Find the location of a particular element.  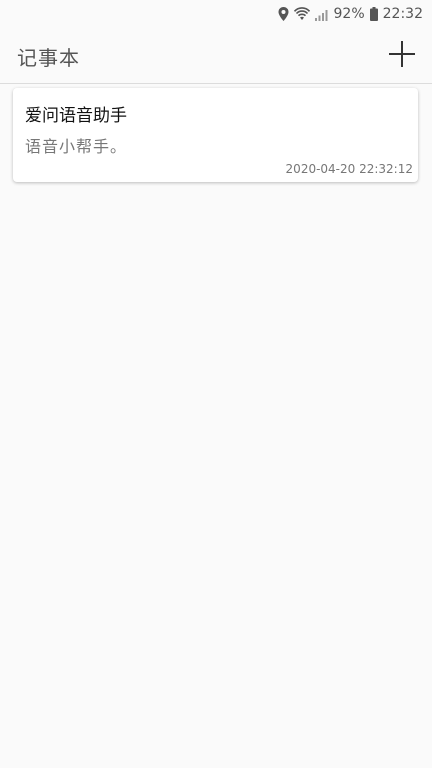

signal-icon is located at coordinates (321, 14).